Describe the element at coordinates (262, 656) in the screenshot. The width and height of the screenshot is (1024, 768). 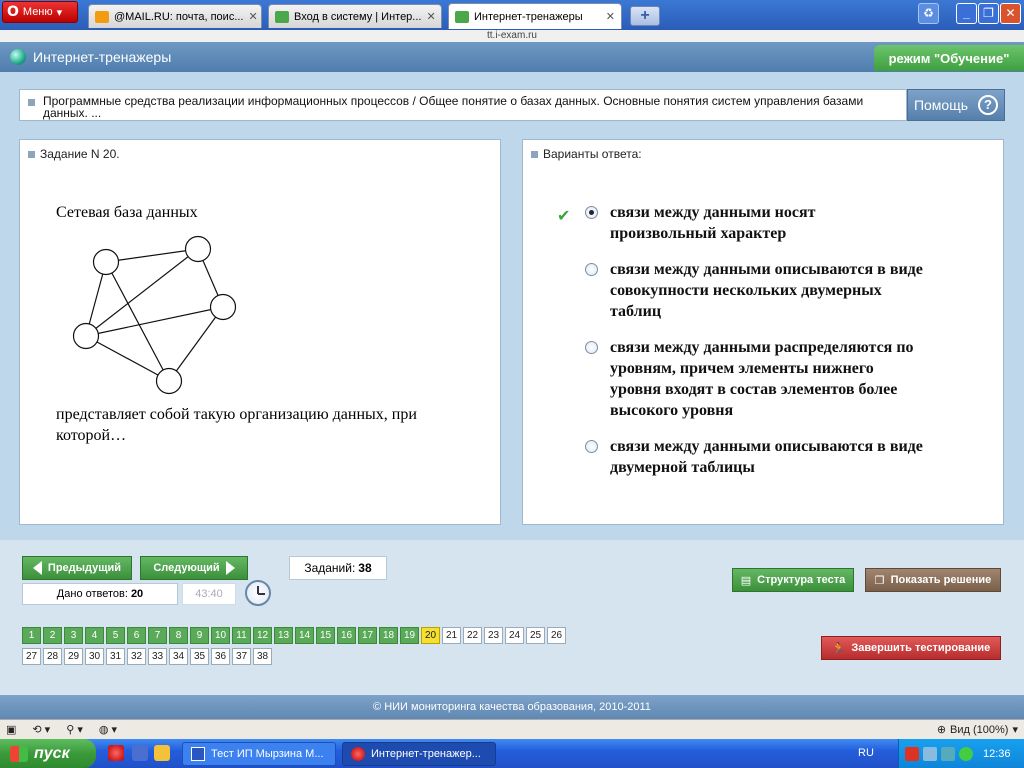
I see `question-number-38: 38` at that location.